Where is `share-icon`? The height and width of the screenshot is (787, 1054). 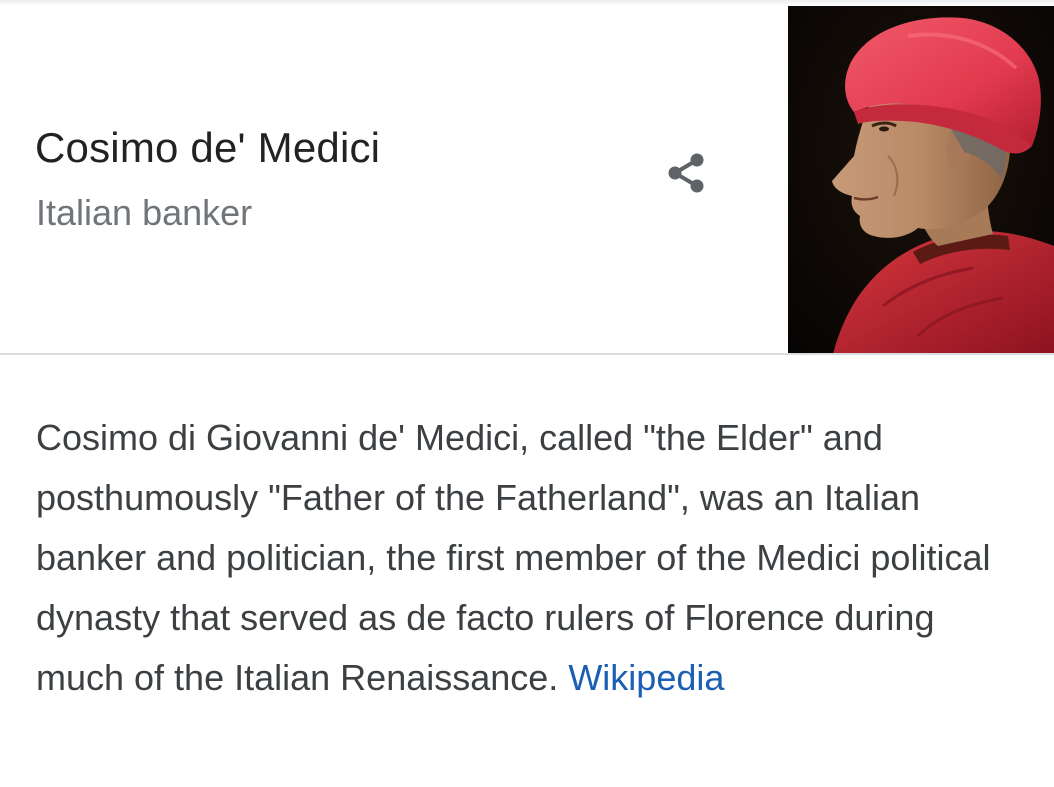
share-icon is located at coordinates (686, 173).